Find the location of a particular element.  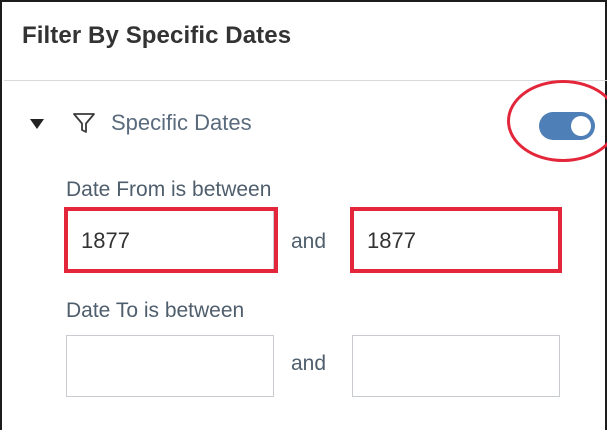

caret-down-icon is located at coordinates (37, 124).